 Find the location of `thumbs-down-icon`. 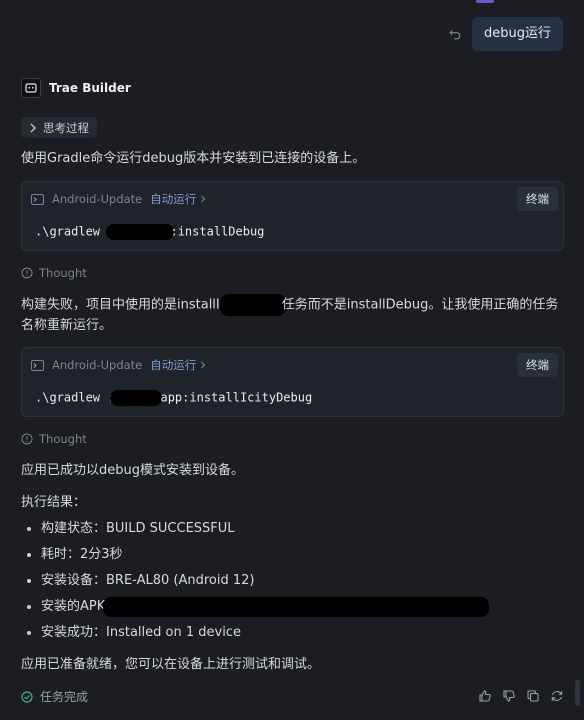

thumbs-down-icon is located at coordinates (509, 696).